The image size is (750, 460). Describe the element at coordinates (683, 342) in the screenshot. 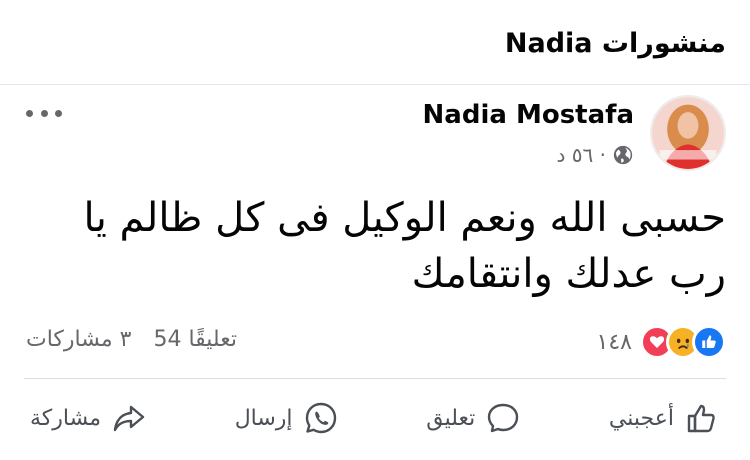

I see `reaction-icons` at that location.